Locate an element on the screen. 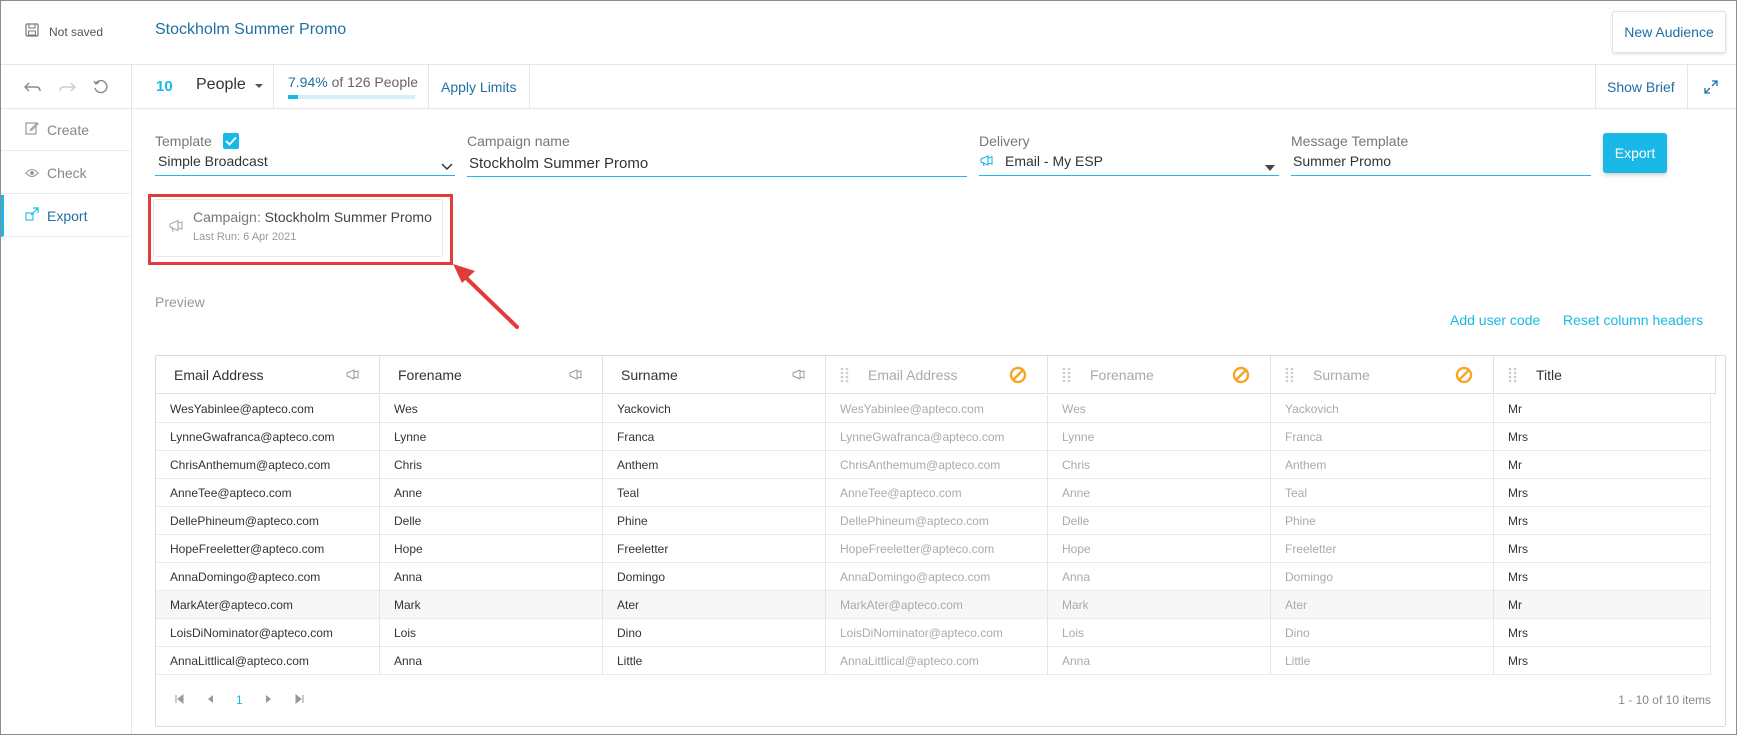  nav-create: Create is located at coordinates (66, 130).